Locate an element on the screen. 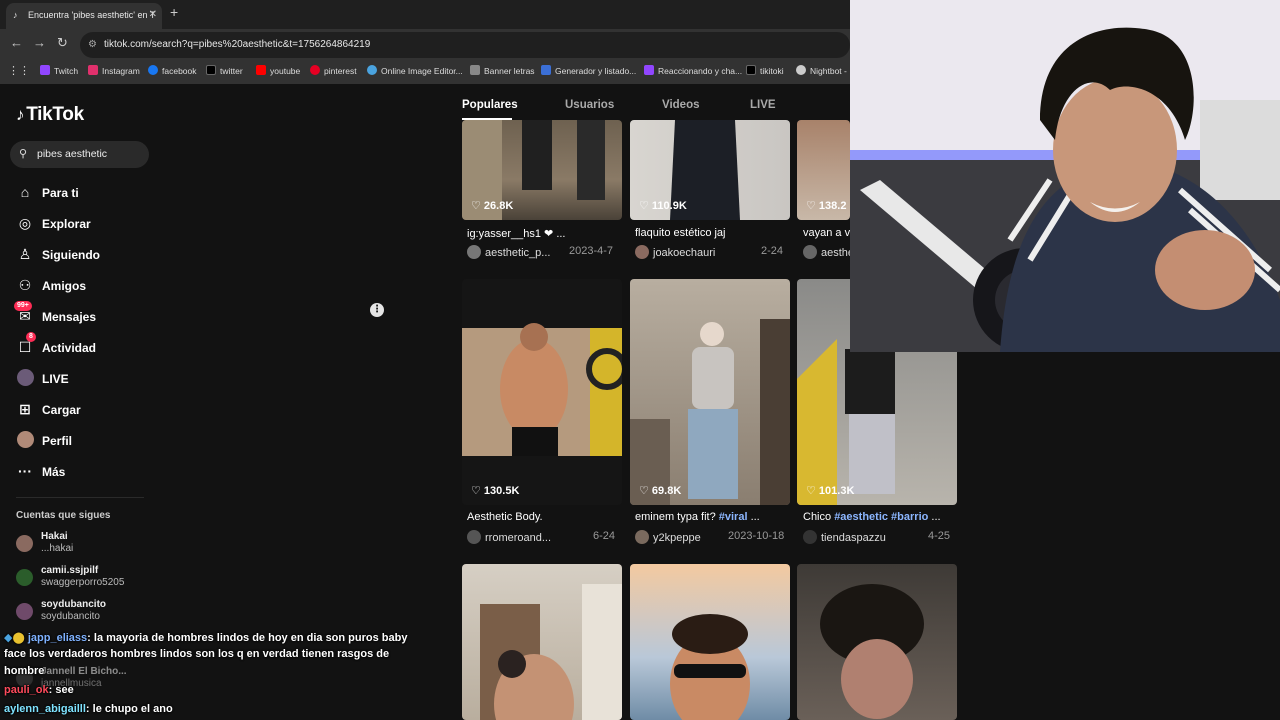 This screenshot has width=1280, height=720. badge-icon: ⬤ is located at coordinates (18, 638).